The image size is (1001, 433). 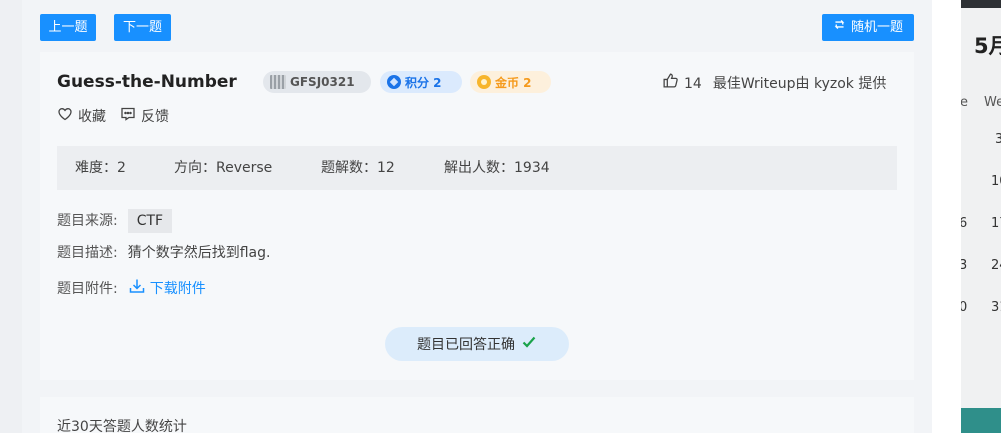 I want to click on calendar-widget: 5月 e We 3 10 17 24 31 6 3 0, so click(x=981, y=208).